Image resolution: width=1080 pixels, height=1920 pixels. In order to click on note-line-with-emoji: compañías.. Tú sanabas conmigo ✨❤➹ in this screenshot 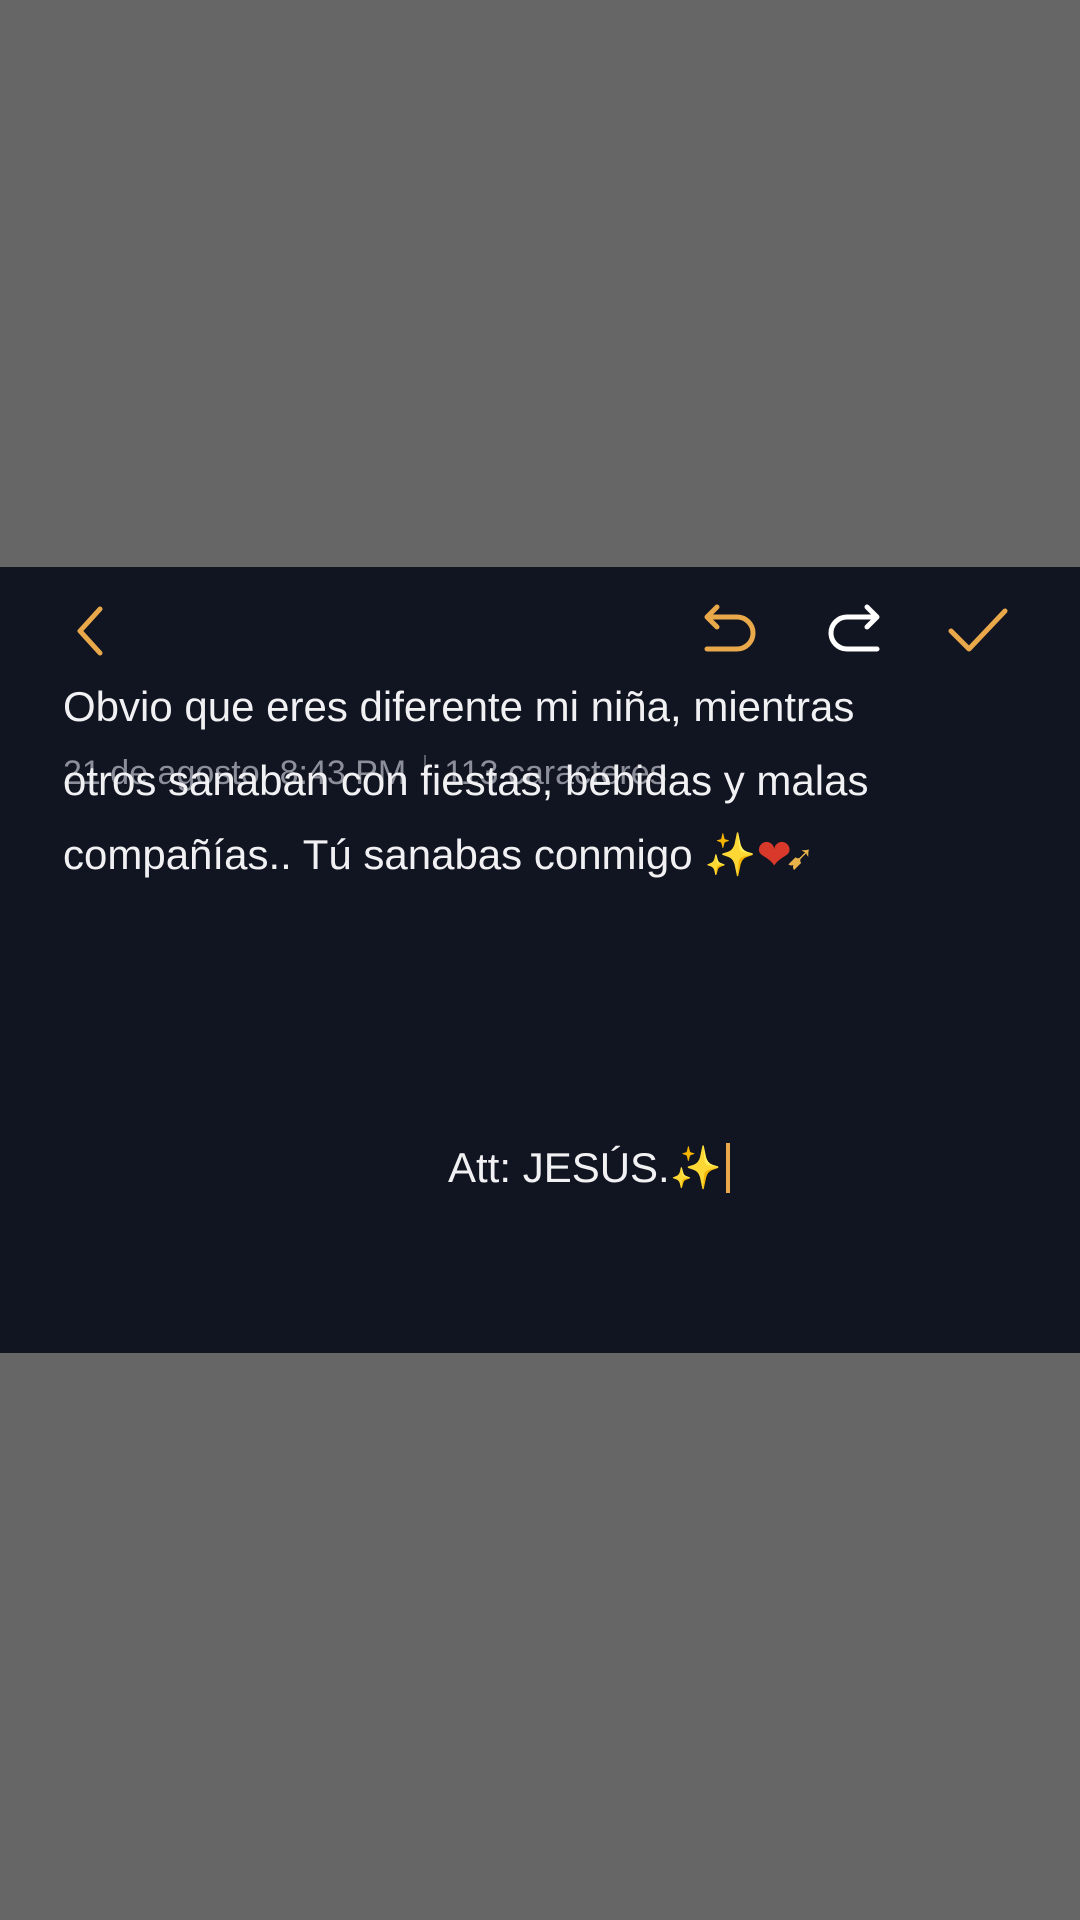, I will do `click(543, 856)`.